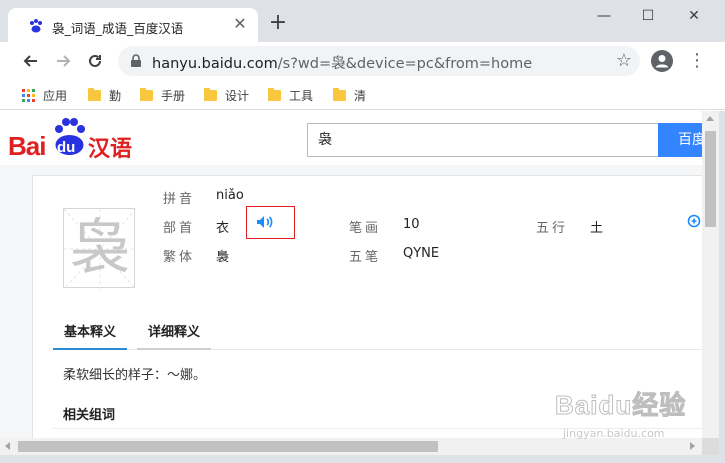 Image resolution: width=725 pixels, height=463 pixels. I want to click on tab-basic-definition: 基本释义, so click(90, 333).